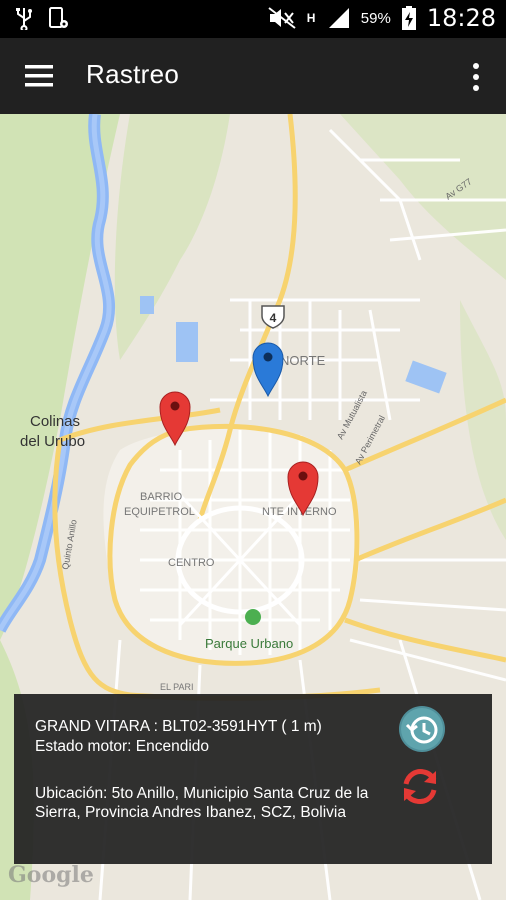 Image resolution: width=506 pixels, height=900 pixels. I want to click on map-label-parque-urbano: Parque Urbano, so click(249, 643).